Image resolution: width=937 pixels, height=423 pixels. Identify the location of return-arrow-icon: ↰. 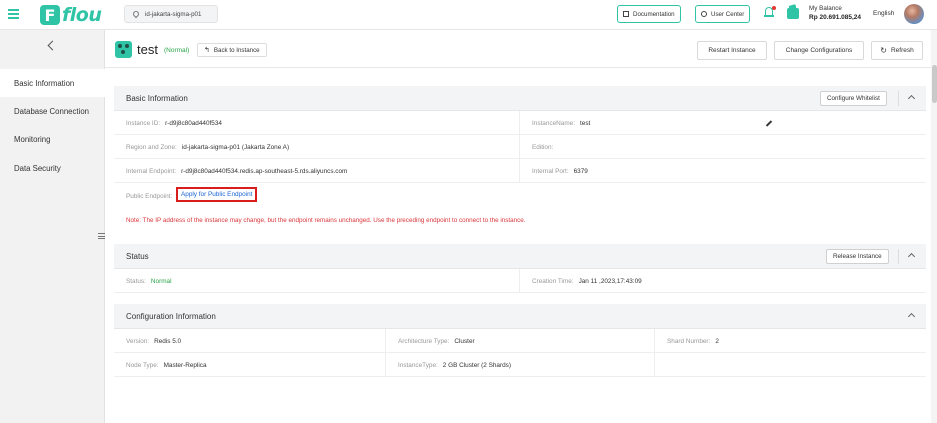
(207, 50).